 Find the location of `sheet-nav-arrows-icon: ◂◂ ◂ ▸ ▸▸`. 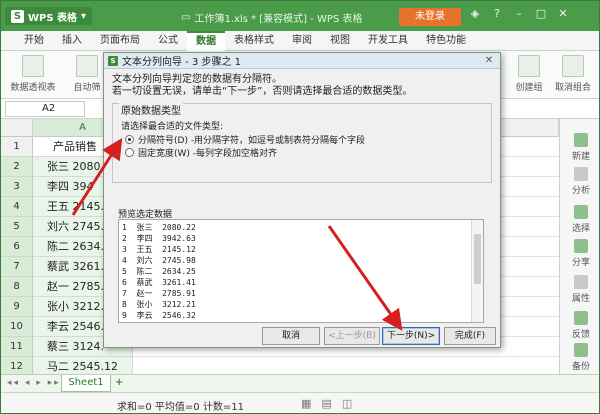

sheet-nav-arrows-icon: ◂◂ ◂ ▸ ▸▸ is located at coordinates (34, 383).